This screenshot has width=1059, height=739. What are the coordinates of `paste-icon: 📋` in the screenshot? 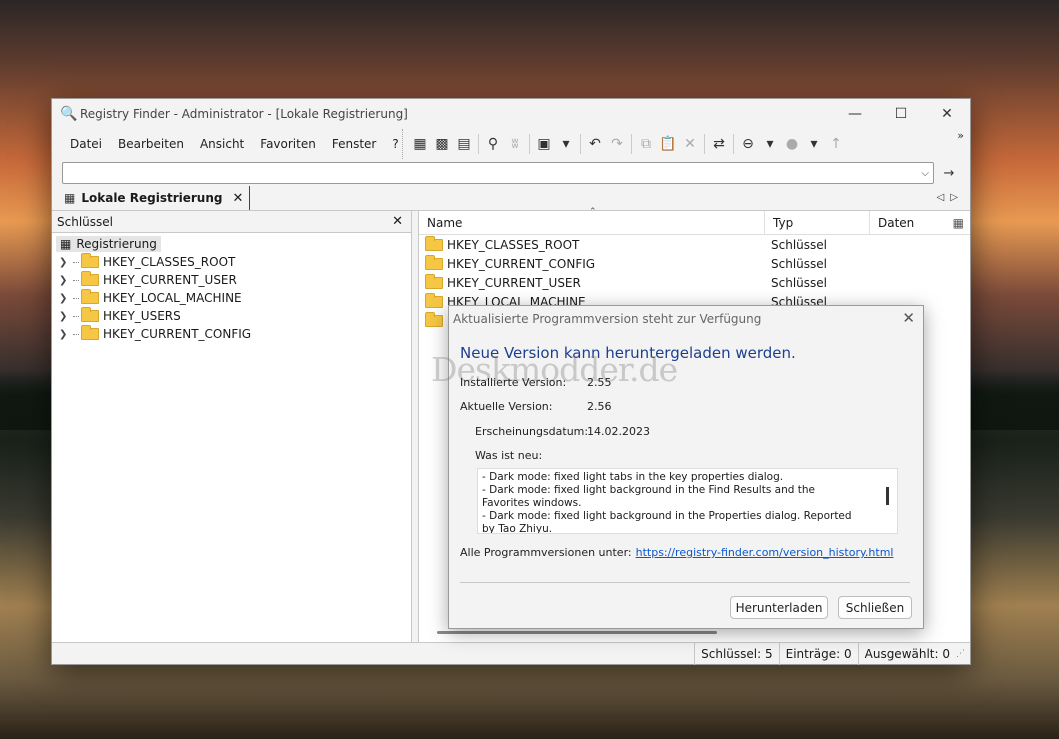 It's located at (668, 144).